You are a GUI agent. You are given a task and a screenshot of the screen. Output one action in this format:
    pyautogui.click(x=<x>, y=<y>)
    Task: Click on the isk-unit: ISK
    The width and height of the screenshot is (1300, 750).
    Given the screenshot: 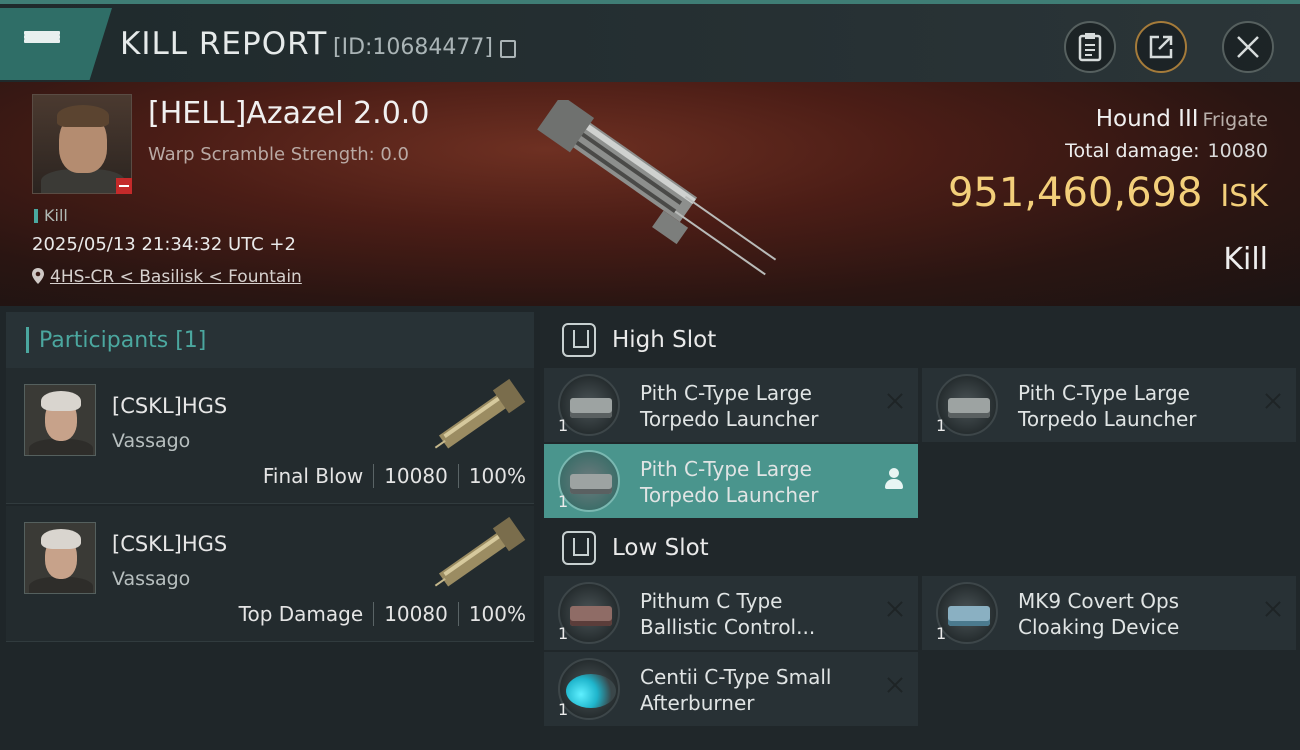 What is the action you would take?
    pyautogui.click(x=1244, y=196)
    